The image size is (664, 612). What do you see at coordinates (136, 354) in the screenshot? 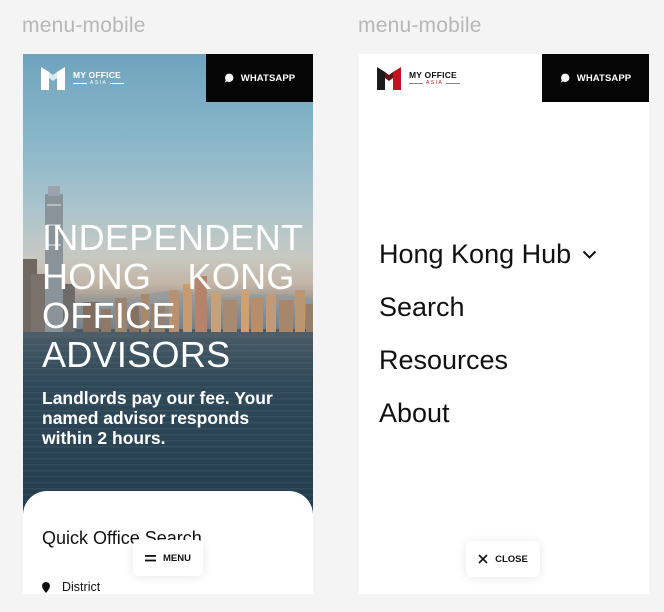
I see `hero-headline-line-4: ADVISORS` at bounding box center [136, 354].